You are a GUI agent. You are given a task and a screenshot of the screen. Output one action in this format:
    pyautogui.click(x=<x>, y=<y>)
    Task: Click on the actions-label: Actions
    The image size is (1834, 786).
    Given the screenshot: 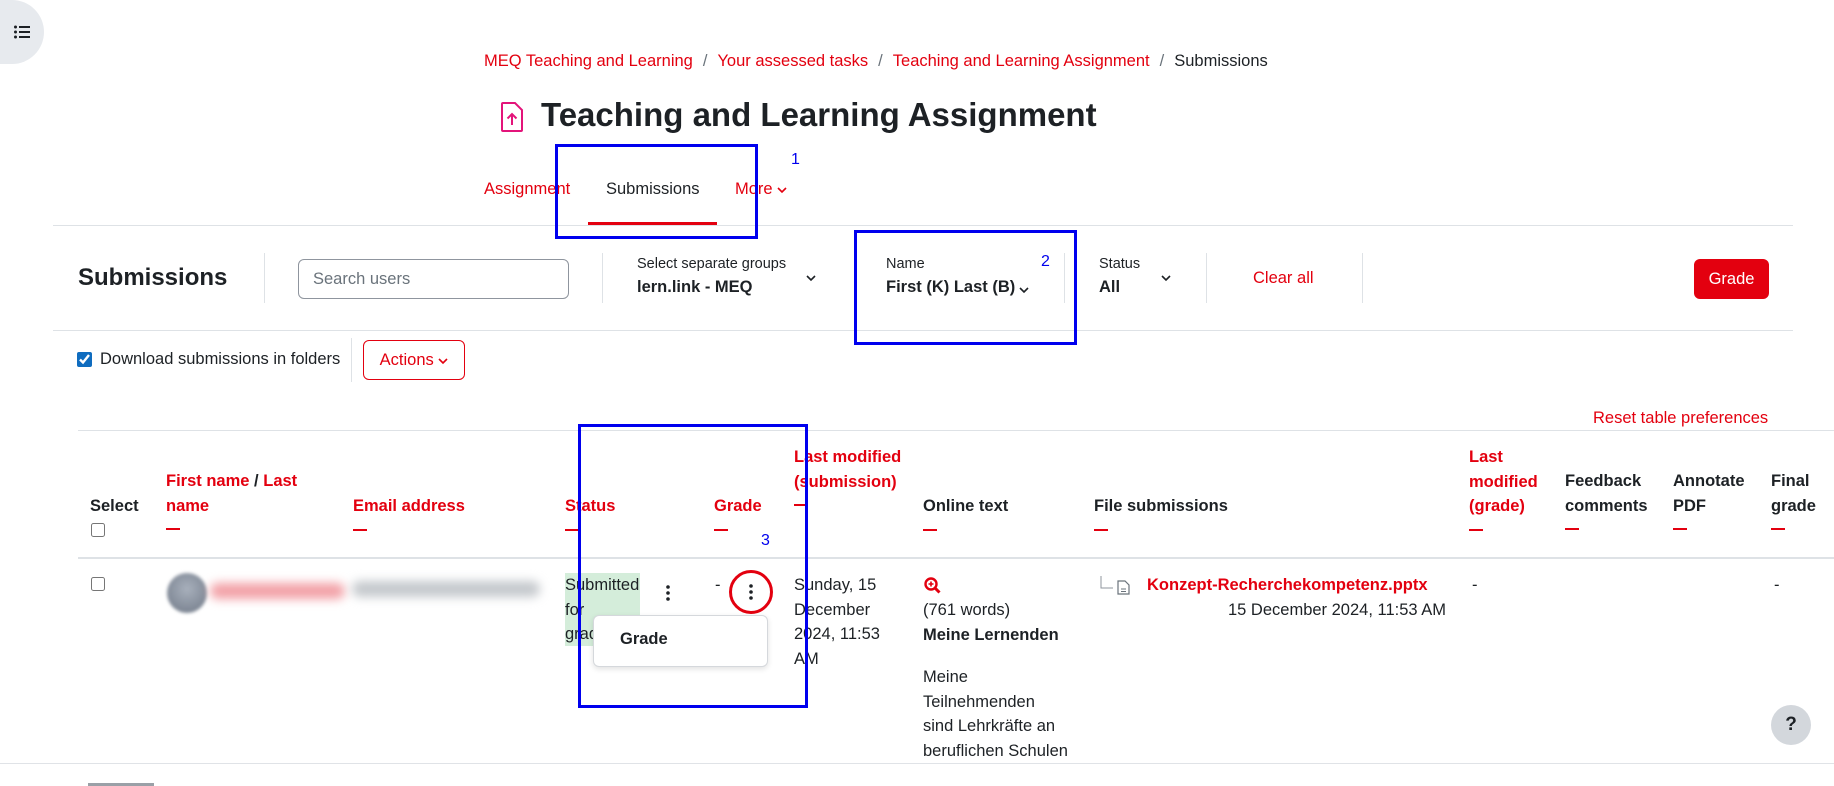 What is the action you would take?
    pyautogui.click(x=406, y=359)
    